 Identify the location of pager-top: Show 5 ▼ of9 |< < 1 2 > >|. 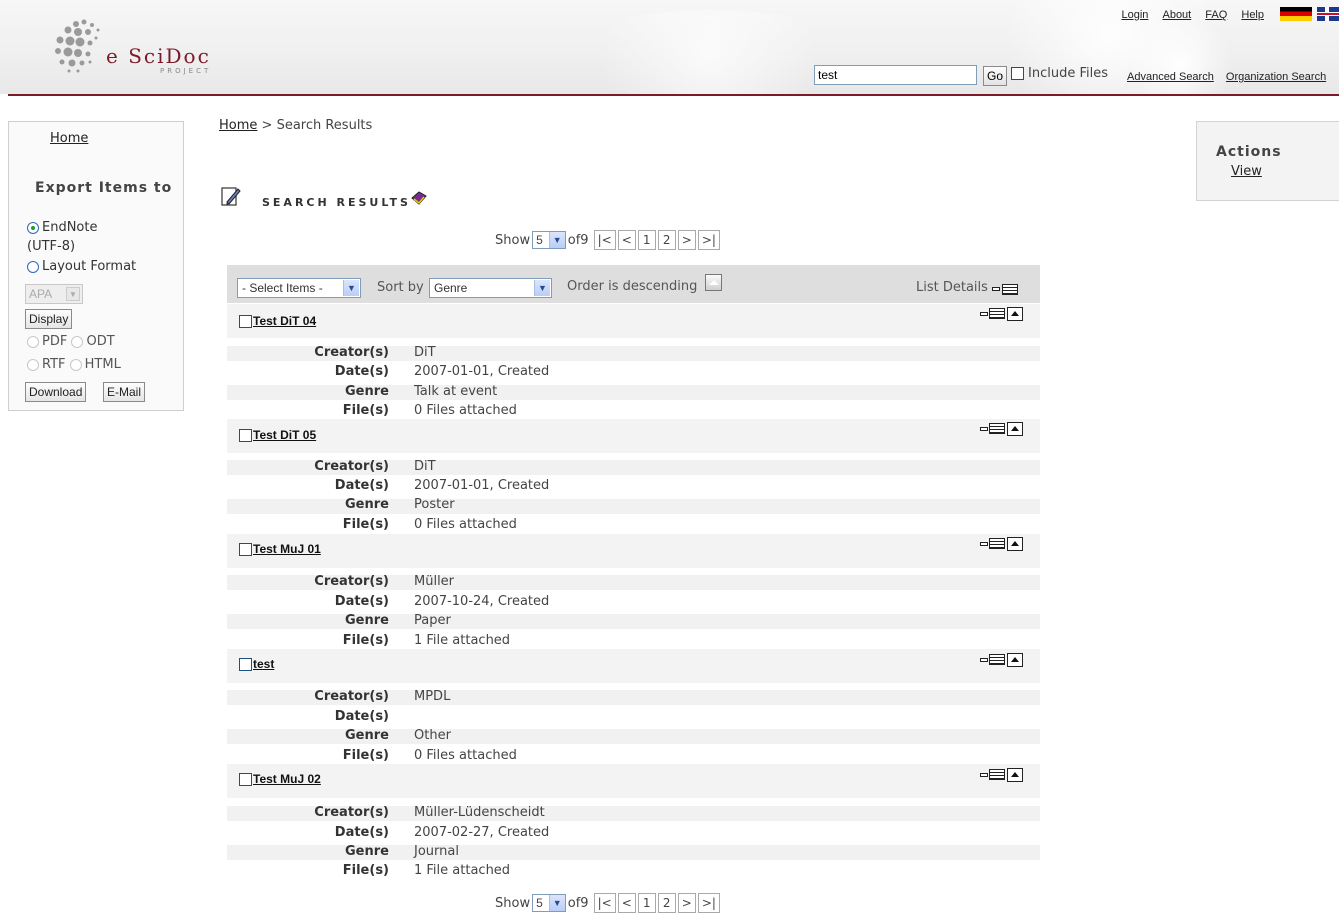
(607, 240).